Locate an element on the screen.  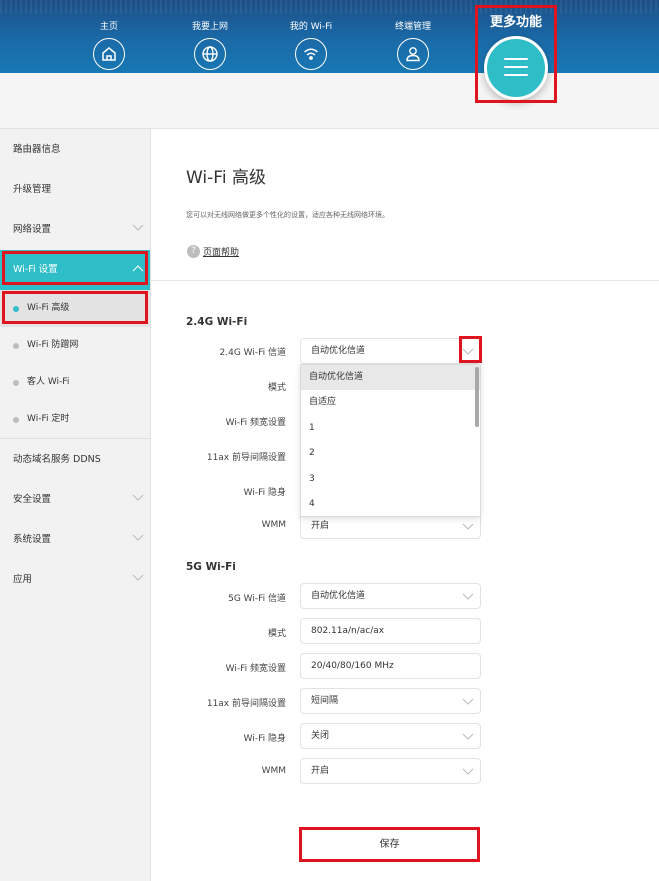
wmm-5g-select: 开启 is located at coordinates (390, 771).